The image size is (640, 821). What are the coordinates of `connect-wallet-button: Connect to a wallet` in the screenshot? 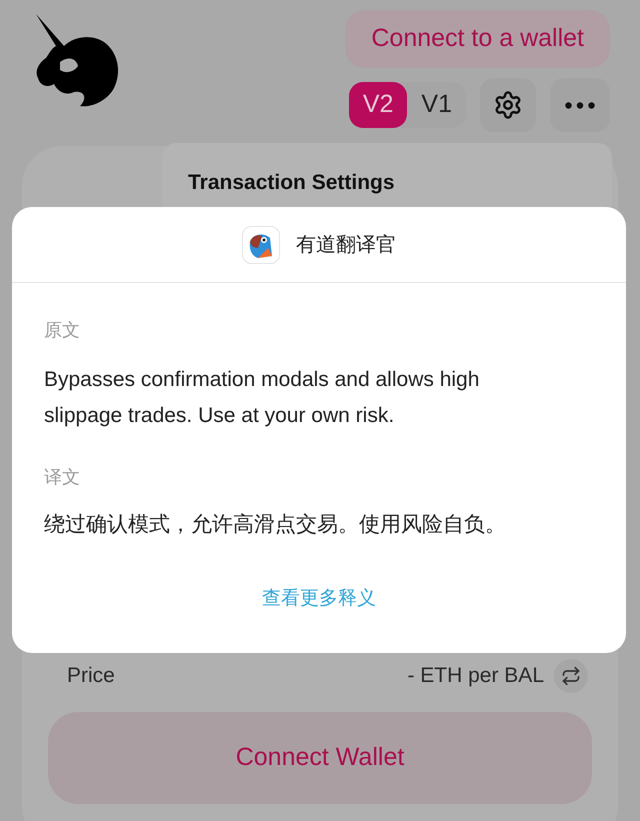 It's located at (477, 39).